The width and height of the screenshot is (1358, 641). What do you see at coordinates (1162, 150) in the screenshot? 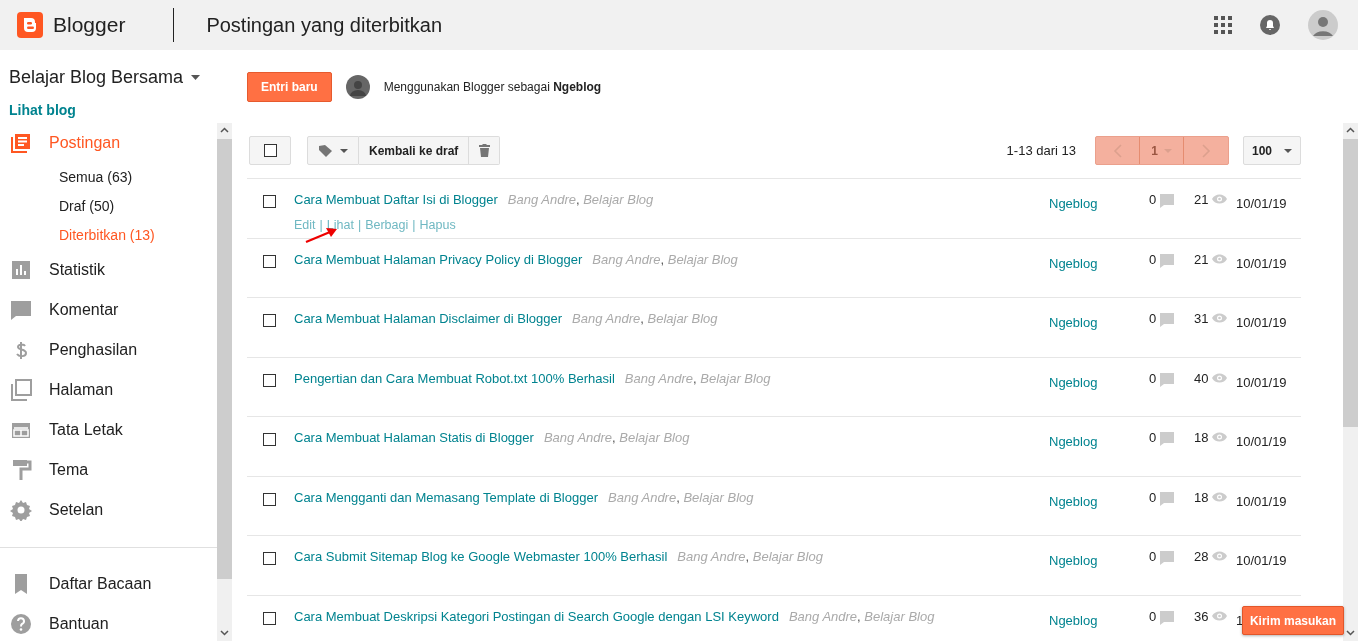
I see `page-select-button: 1` at bounding box center [1162, 150].